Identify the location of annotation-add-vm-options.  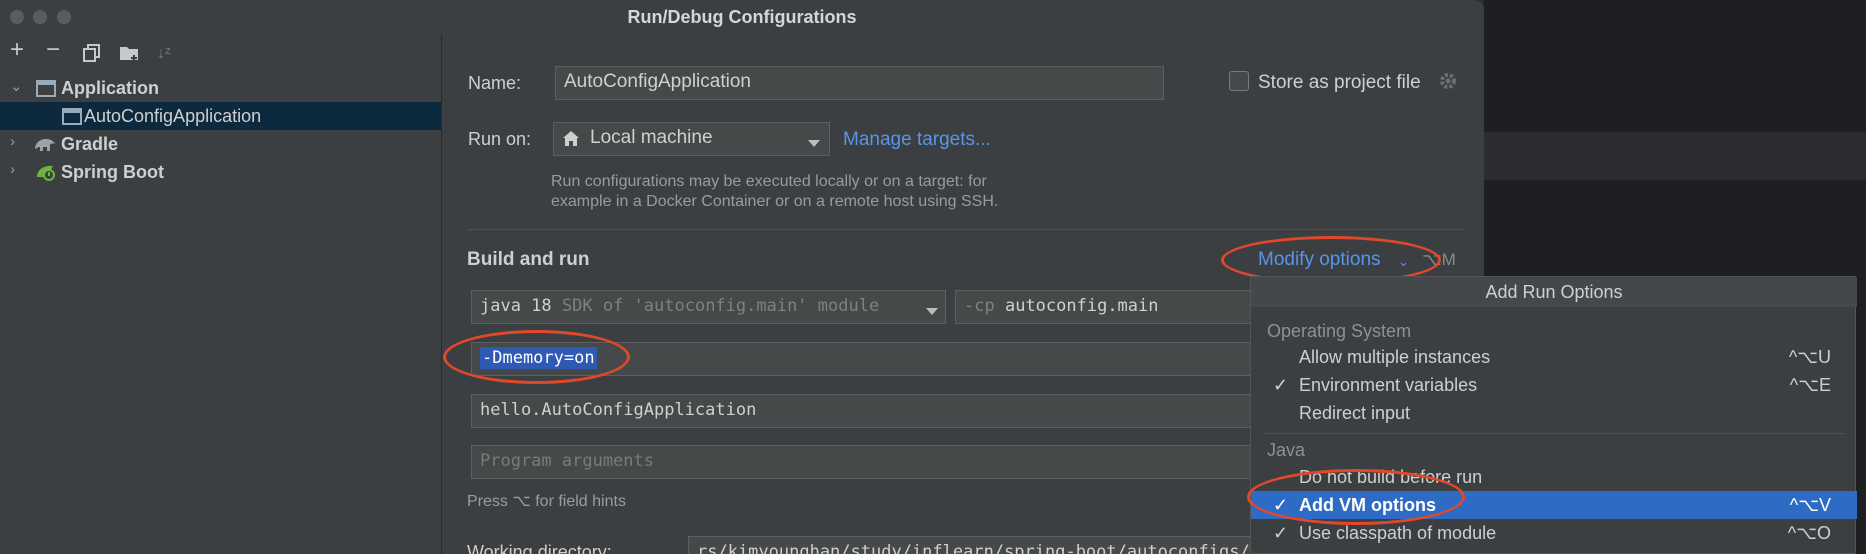
(1356, 497).